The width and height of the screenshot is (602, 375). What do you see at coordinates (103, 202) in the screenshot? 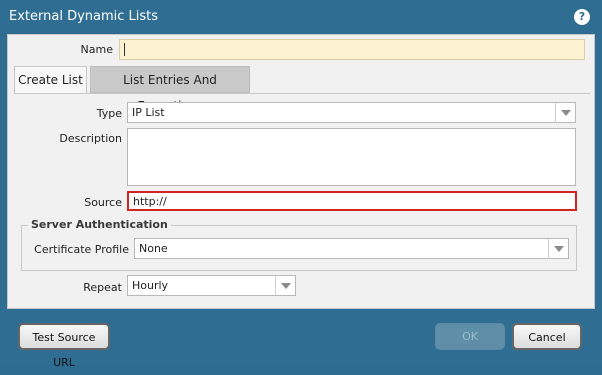
I see `source-label: Source` at bounding box center [103, 202].